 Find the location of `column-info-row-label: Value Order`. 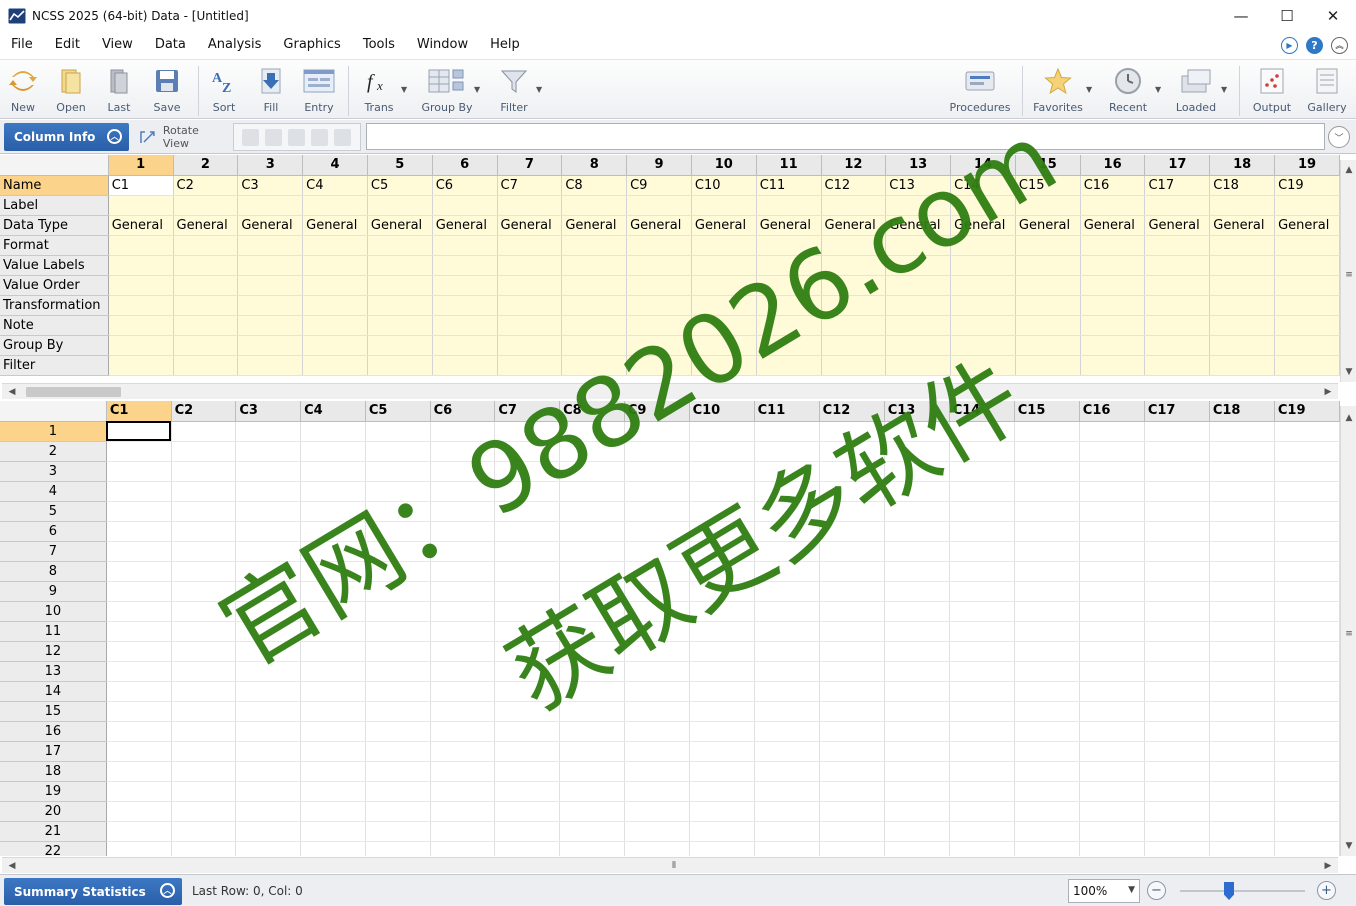

column-info-row-label: Value Order is located at coordinates (54, 285).